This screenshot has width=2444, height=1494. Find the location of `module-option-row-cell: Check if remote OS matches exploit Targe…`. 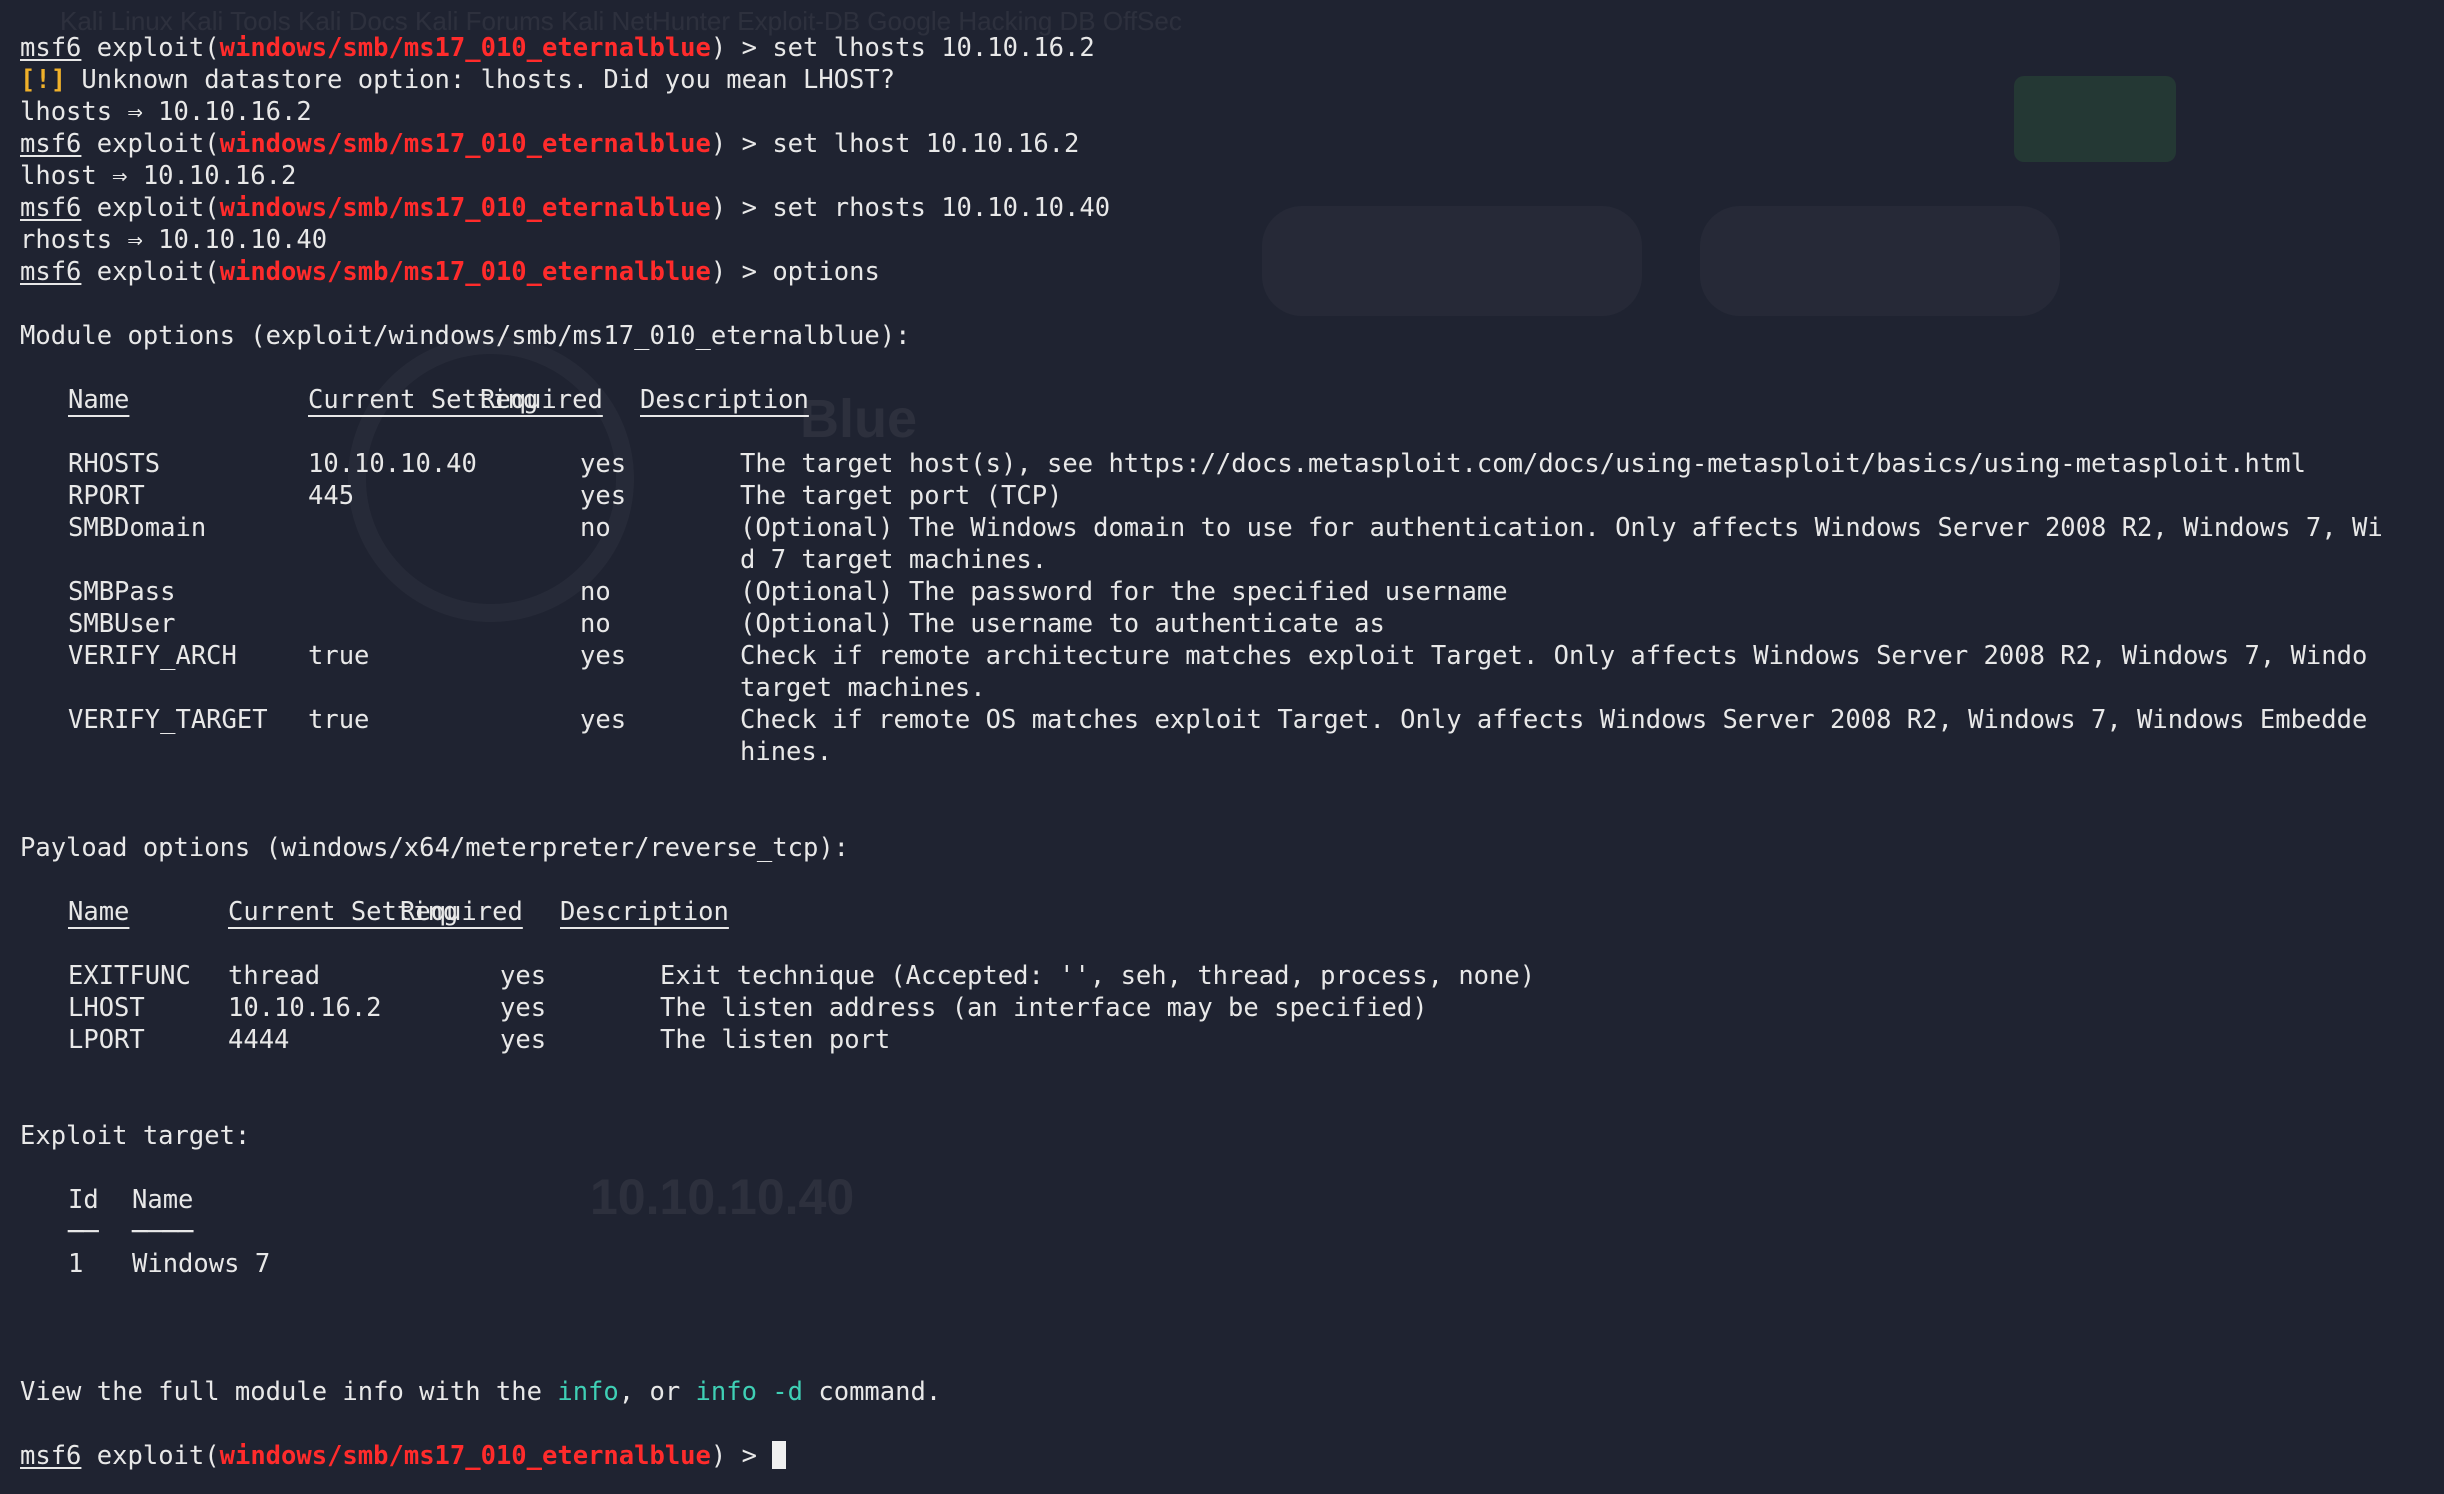

module-option-row-cell: Check if remote OS matches exploit Targe… is located at coordinates (1554, 720).